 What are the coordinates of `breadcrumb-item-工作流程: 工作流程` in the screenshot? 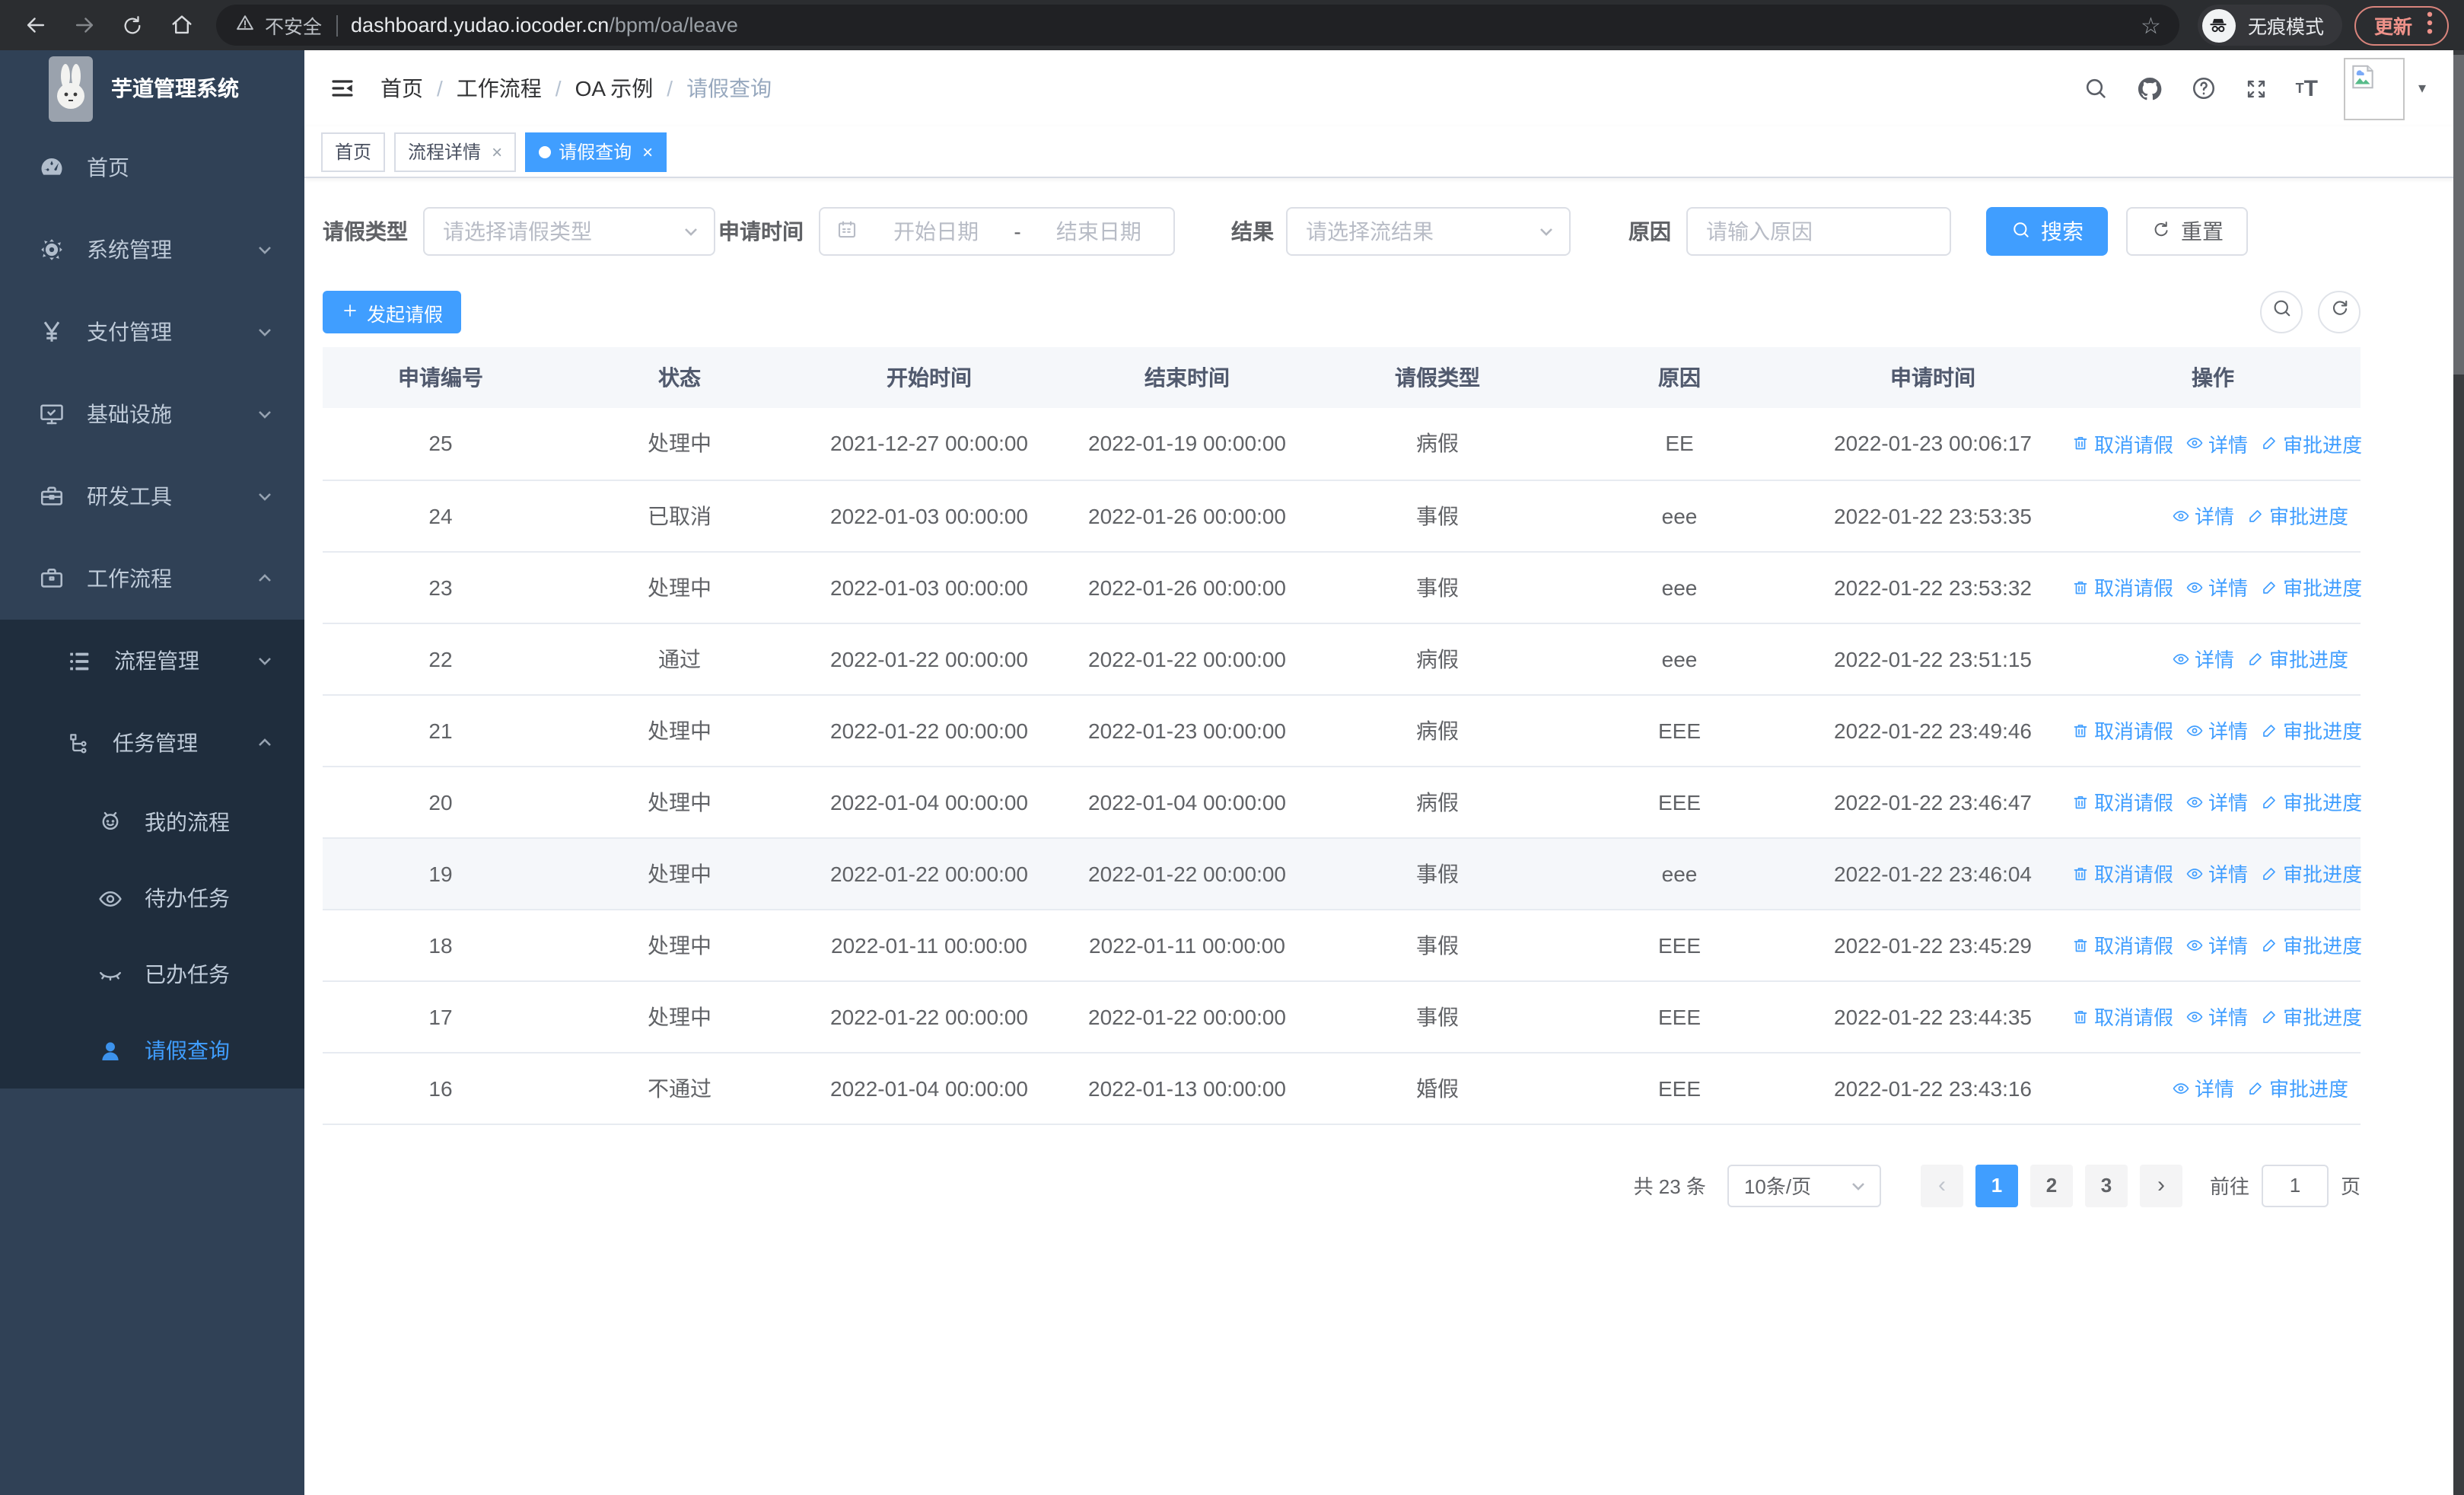 It's located at (499, 89).